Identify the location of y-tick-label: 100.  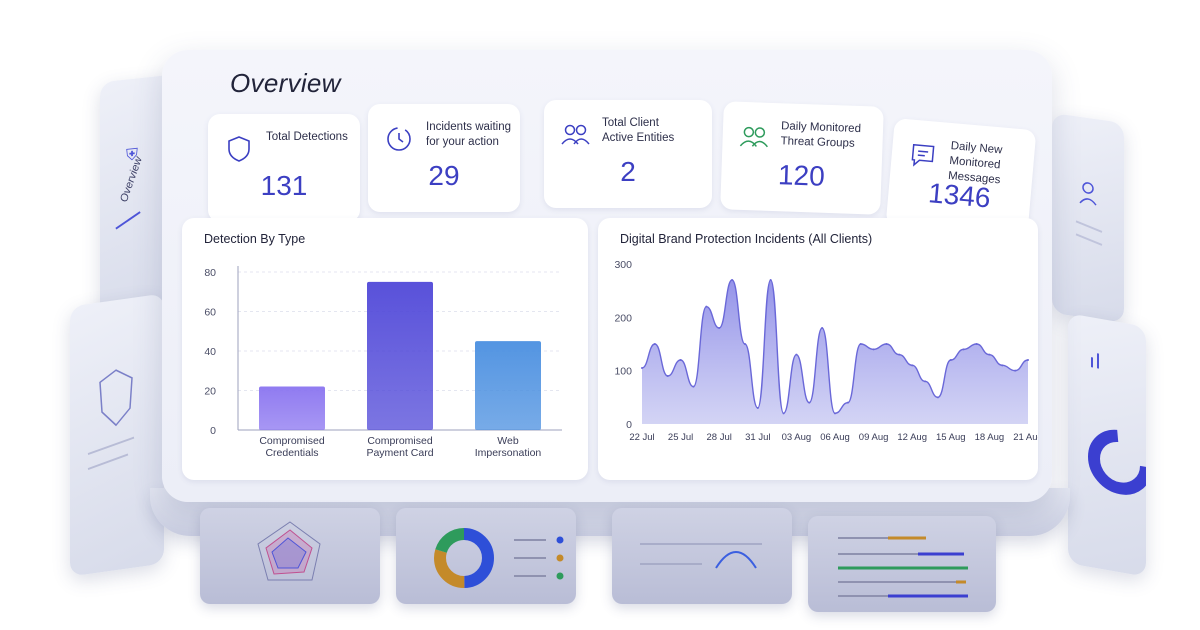
(623, 372).